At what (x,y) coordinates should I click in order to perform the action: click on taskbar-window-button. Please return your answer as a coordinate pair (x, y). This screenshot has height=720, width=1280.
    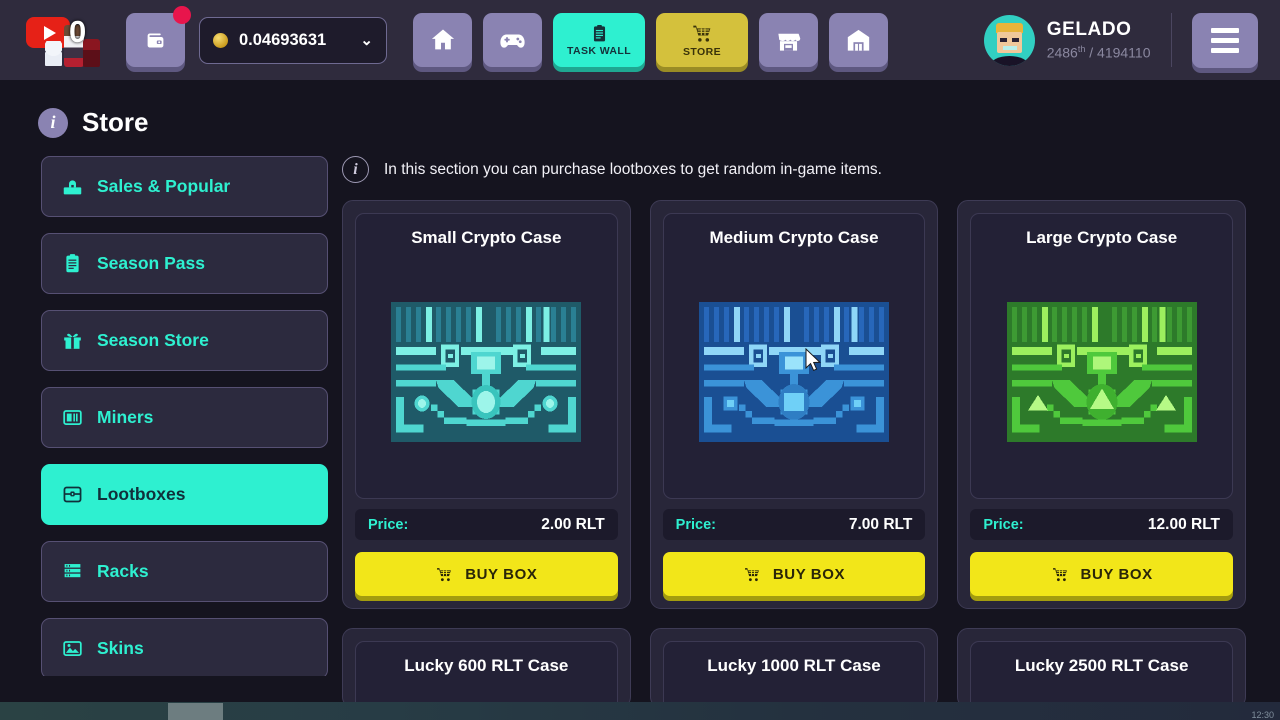
    Looking at the image, I should click on (195, 711).